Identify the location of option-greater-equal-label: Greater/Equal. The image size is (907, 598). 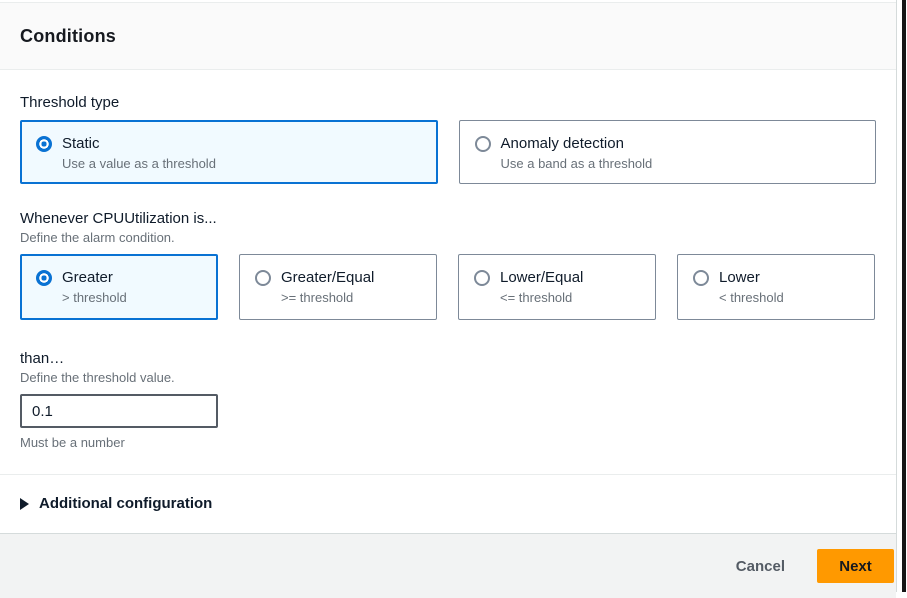
(328, 277).